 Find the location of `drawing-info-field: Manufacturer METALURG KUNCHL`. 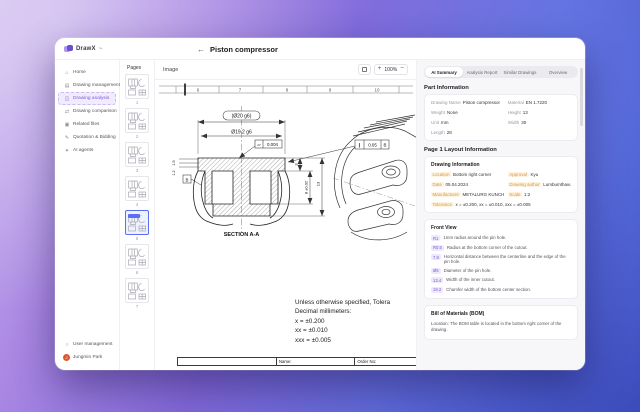

drawing-info-field: Manufacturer METALURG KUNCHL is located at coordinates (467, 194).